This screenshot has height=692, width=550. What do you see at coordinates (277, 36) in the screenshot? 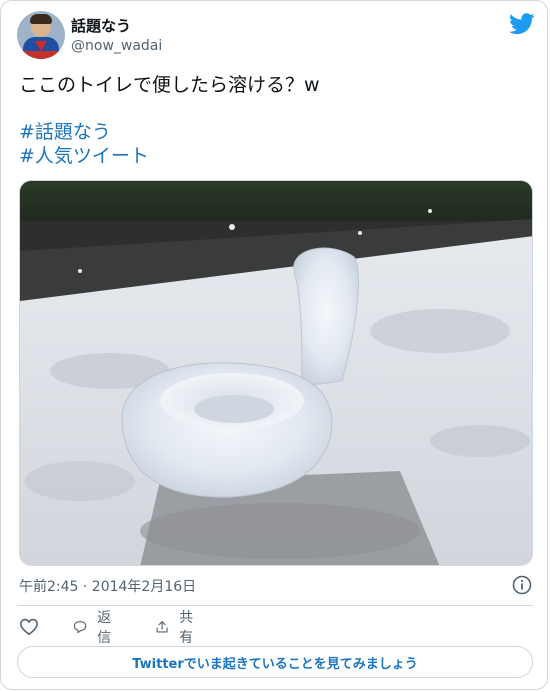
I see `tweet-header: 話題なう @now_wadai` at bounding box center [277, 36].